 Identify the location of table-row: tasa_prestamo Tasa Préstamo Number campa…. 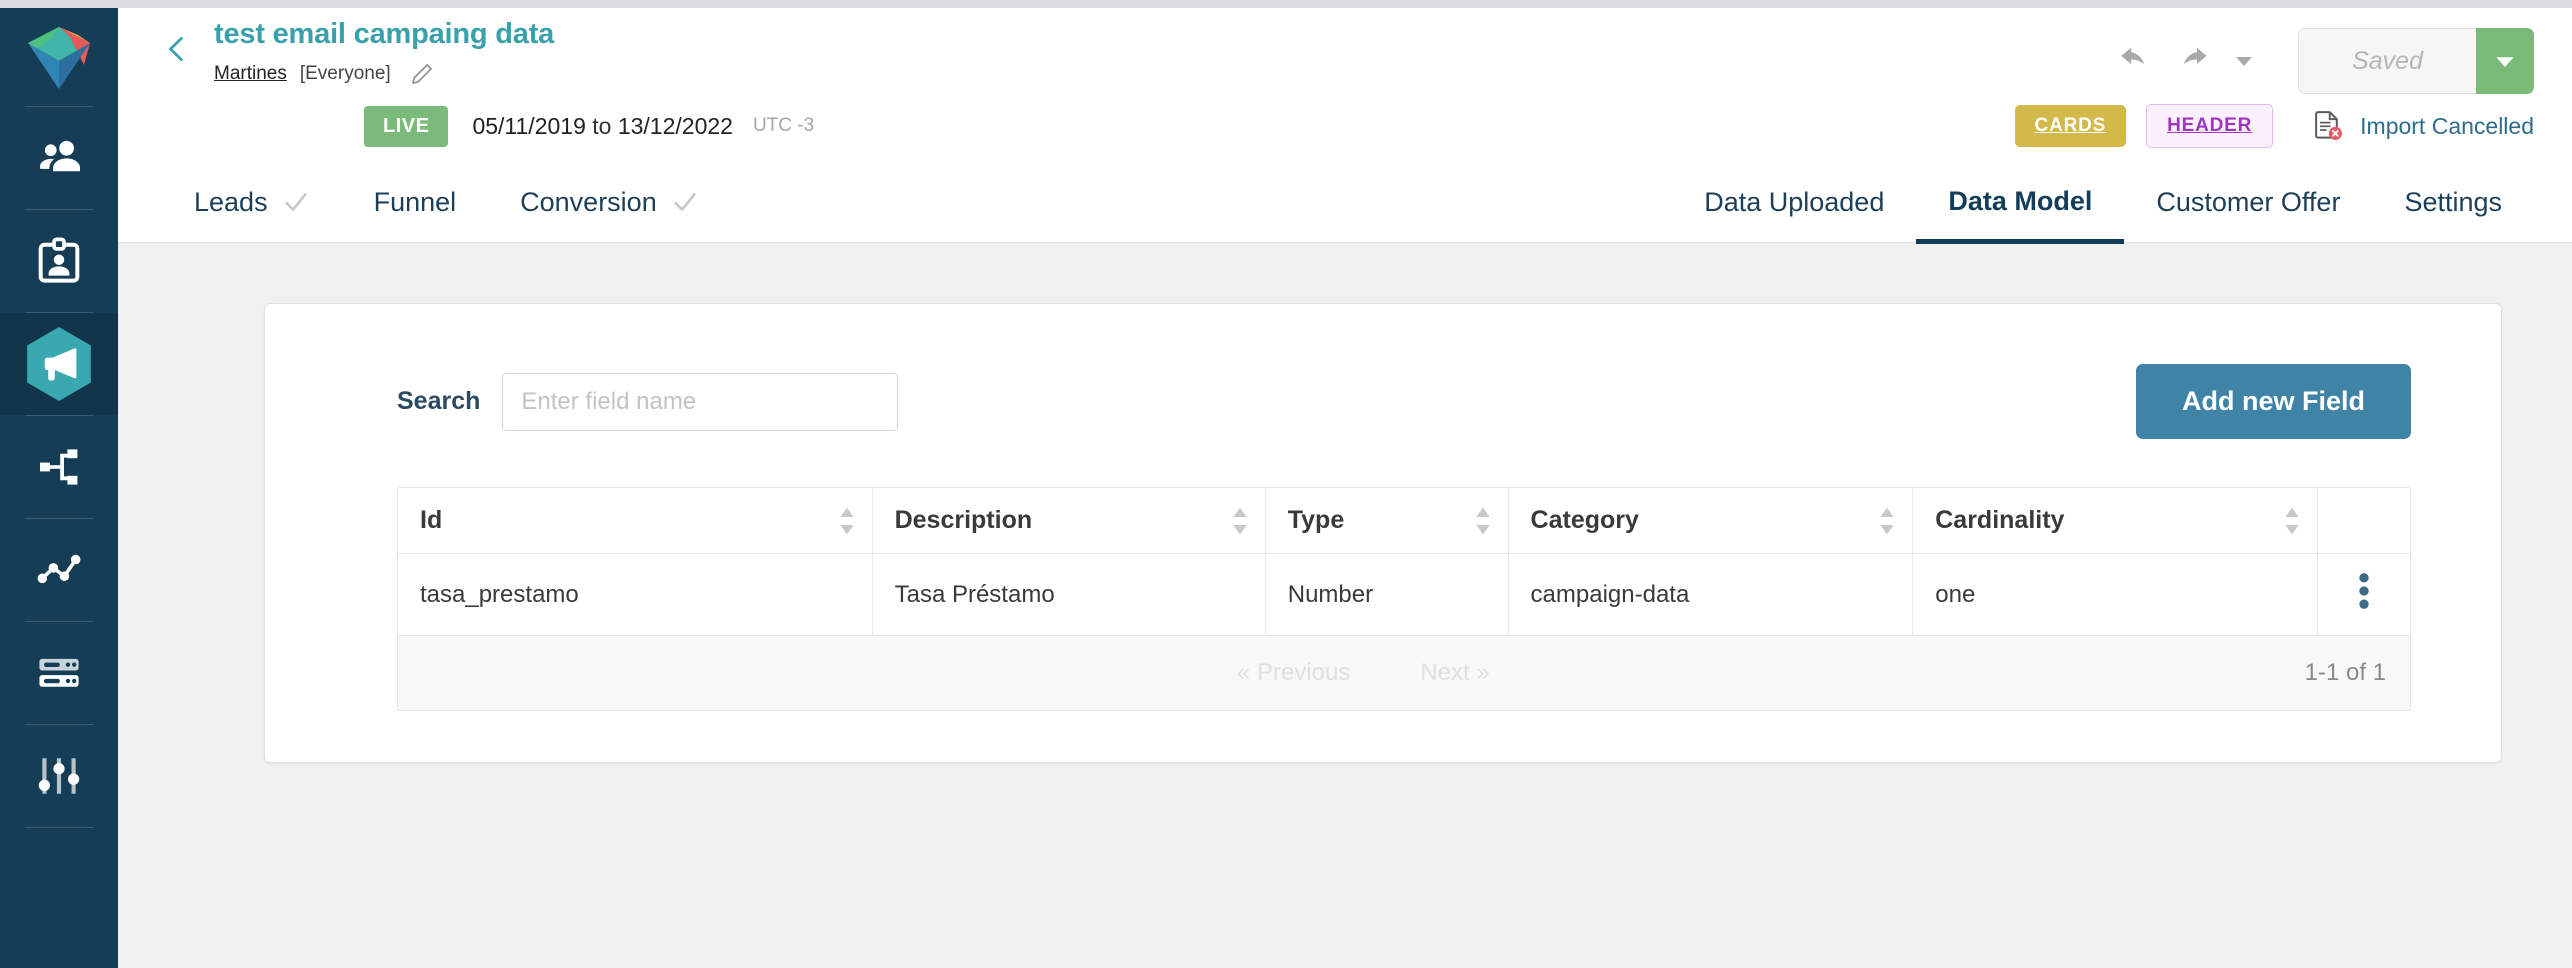
(1404, 594).